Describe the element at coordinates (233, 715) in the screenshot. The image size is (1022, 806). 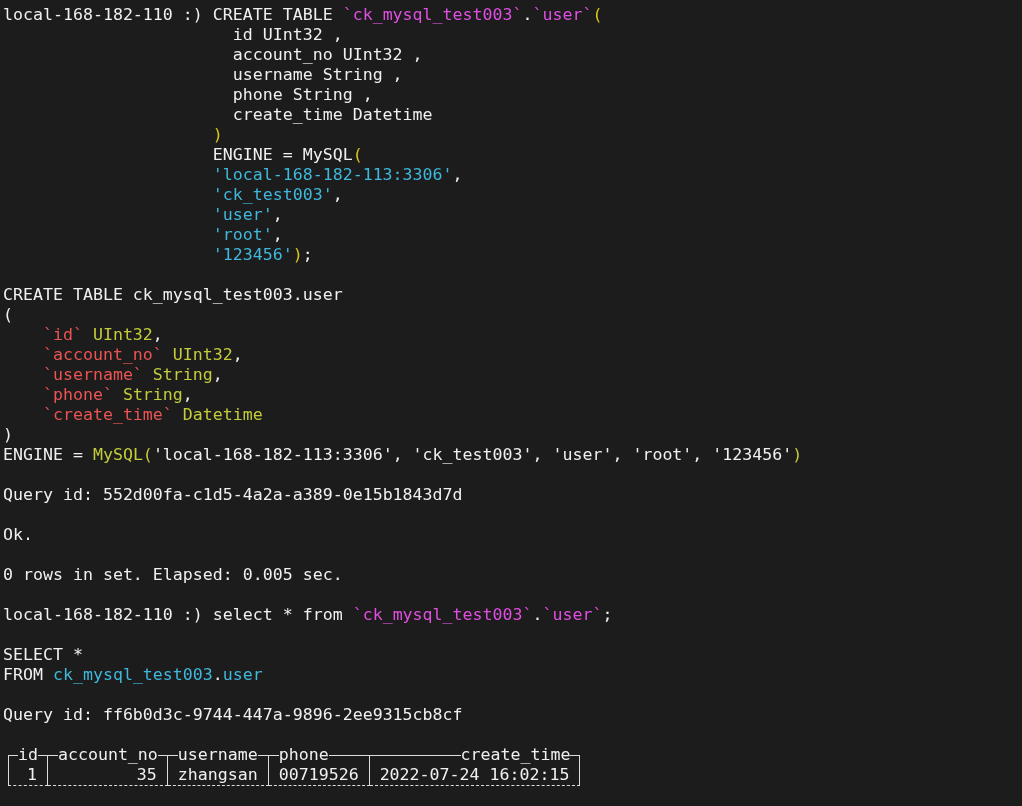
I see `terminal-line: Query id: ff6b0d3c-9744-447a-9896-2ee9315cb8cf` at that location.